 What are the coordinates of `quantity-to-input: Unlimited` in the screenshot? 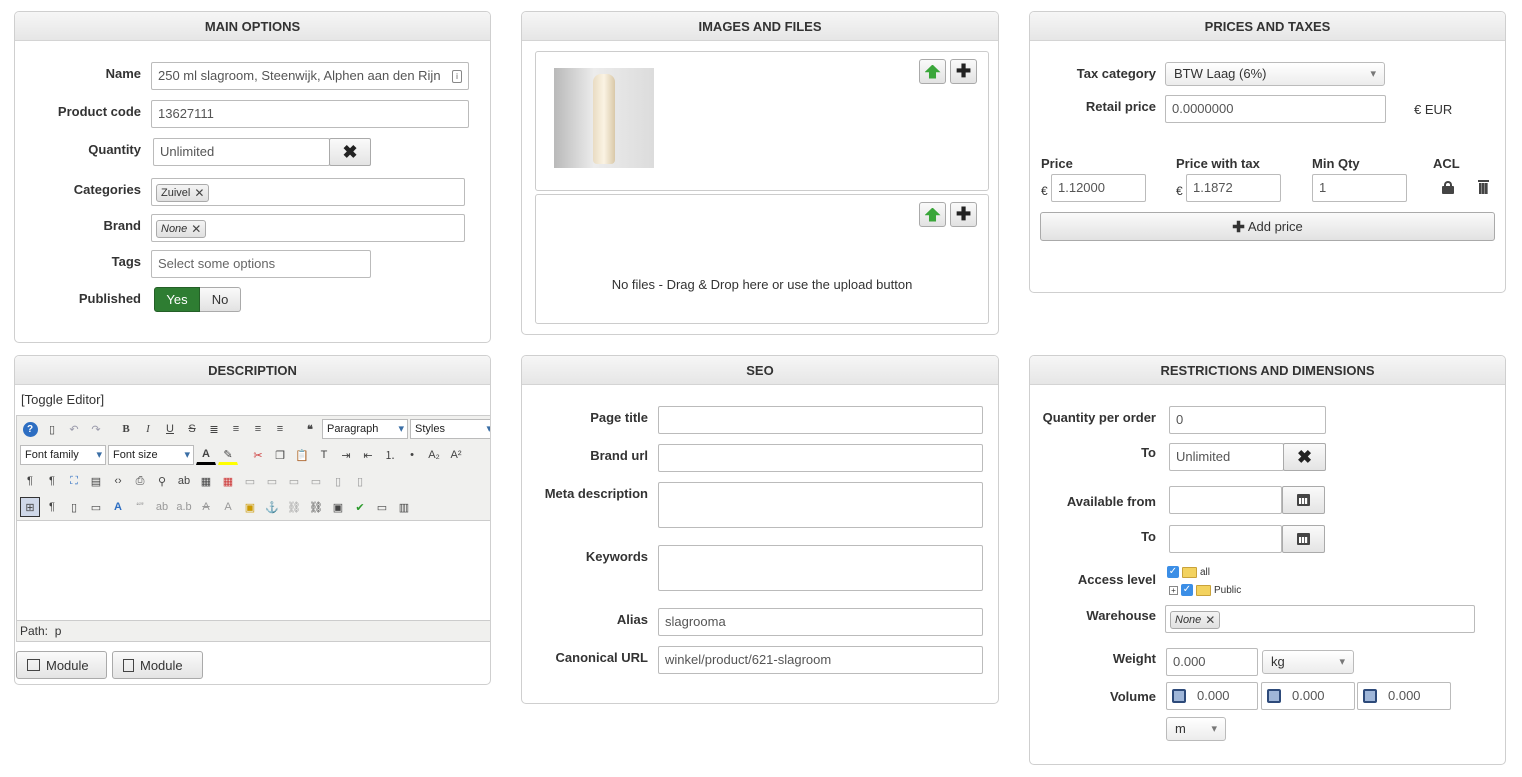 It's located at (1226, 457).